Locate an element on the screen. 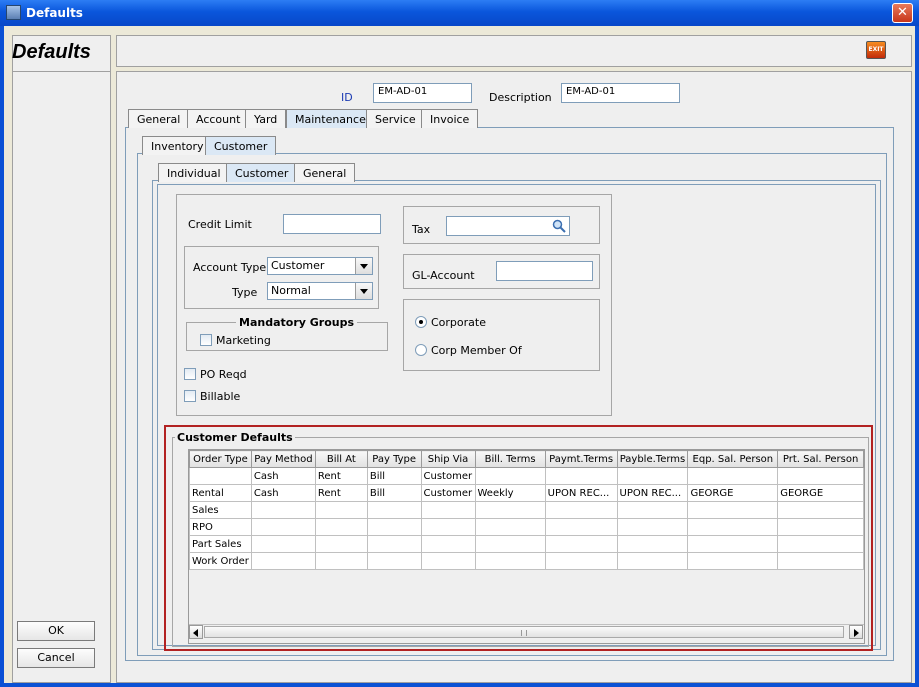 The image size is (919, 687). tab-invoice: Invoice is located at coordinates (450, 118).